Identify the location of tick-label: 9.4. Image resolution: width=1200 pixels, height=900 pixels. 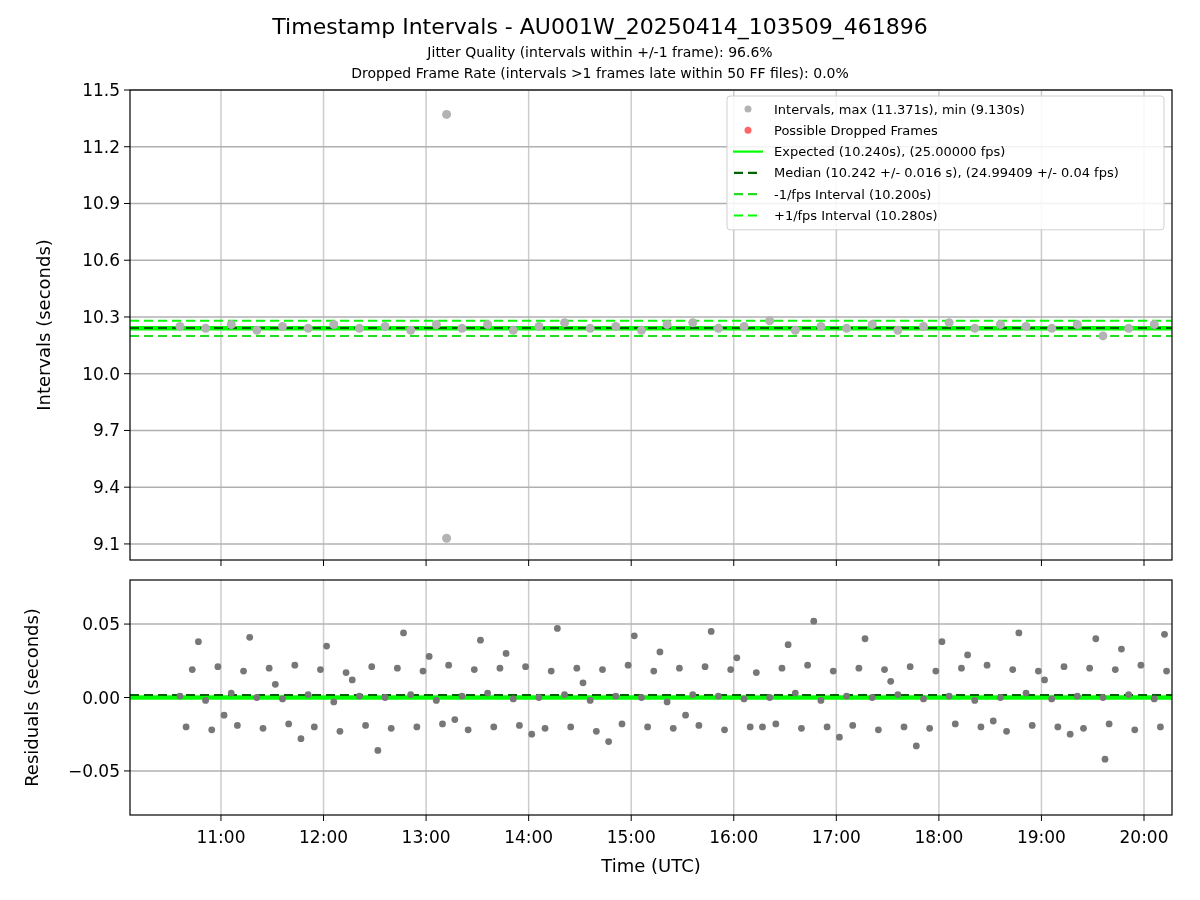
(106, 487).